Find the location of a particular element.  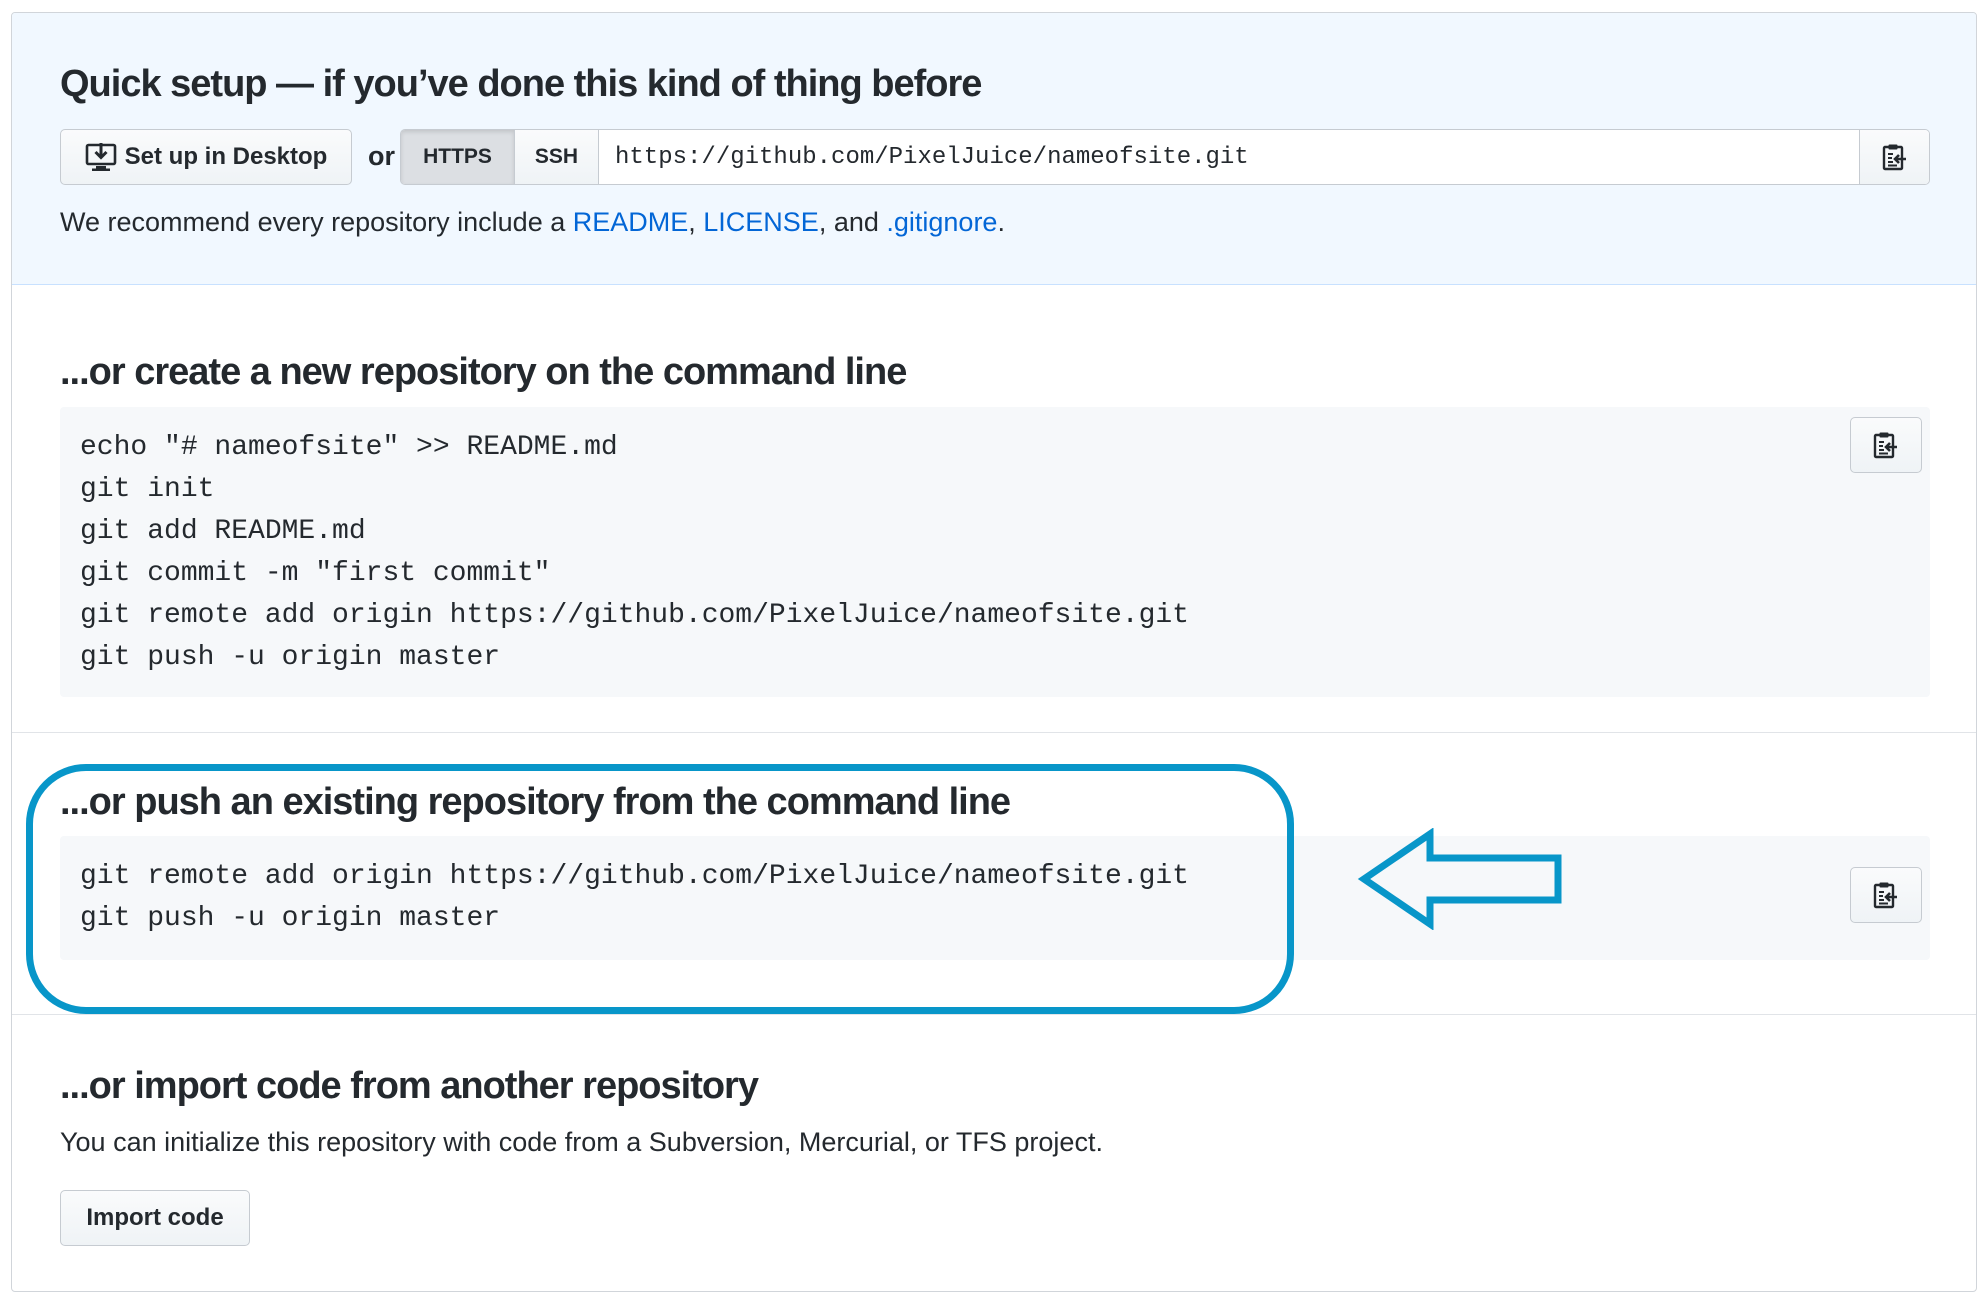

copy-clone-url-button is located at coordinates (1894, 157).